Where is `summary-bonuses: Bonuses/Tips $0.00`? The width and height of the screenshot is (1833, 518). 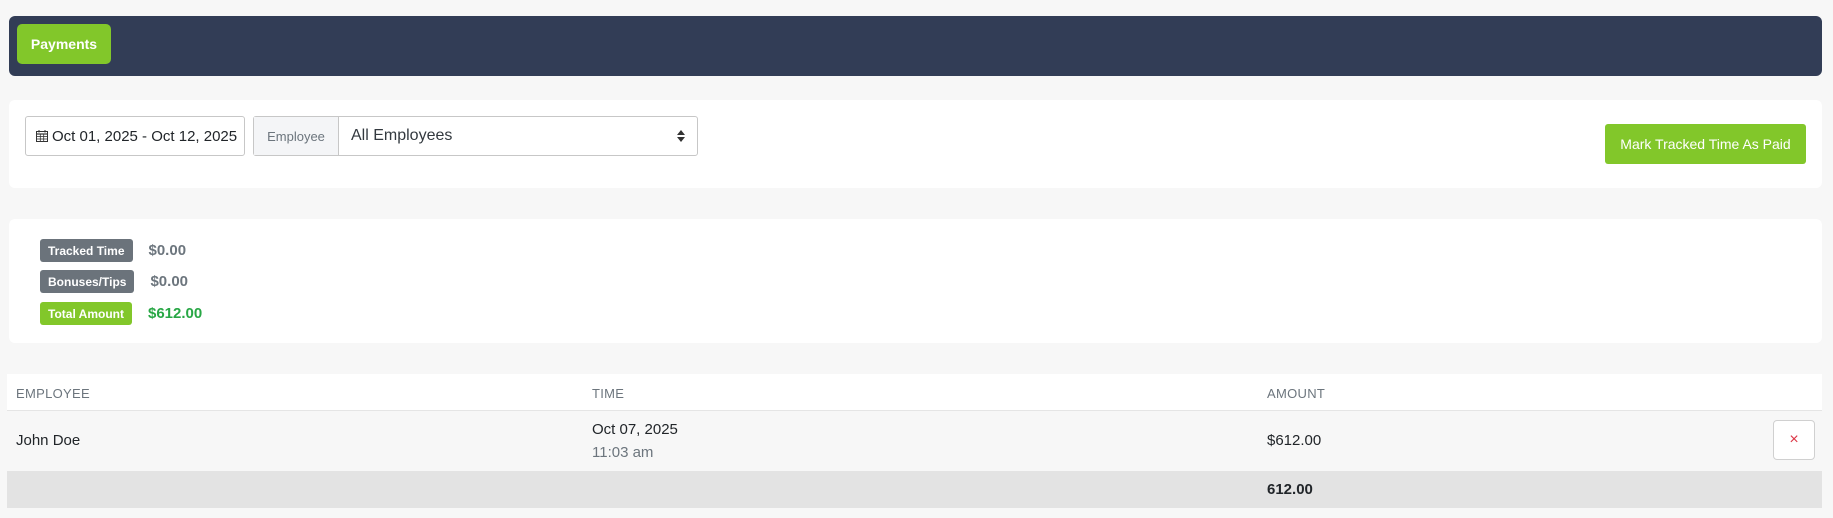 summary-bonuses: Bonuses/Tips $0.00 is located at coordinates (114, 281).